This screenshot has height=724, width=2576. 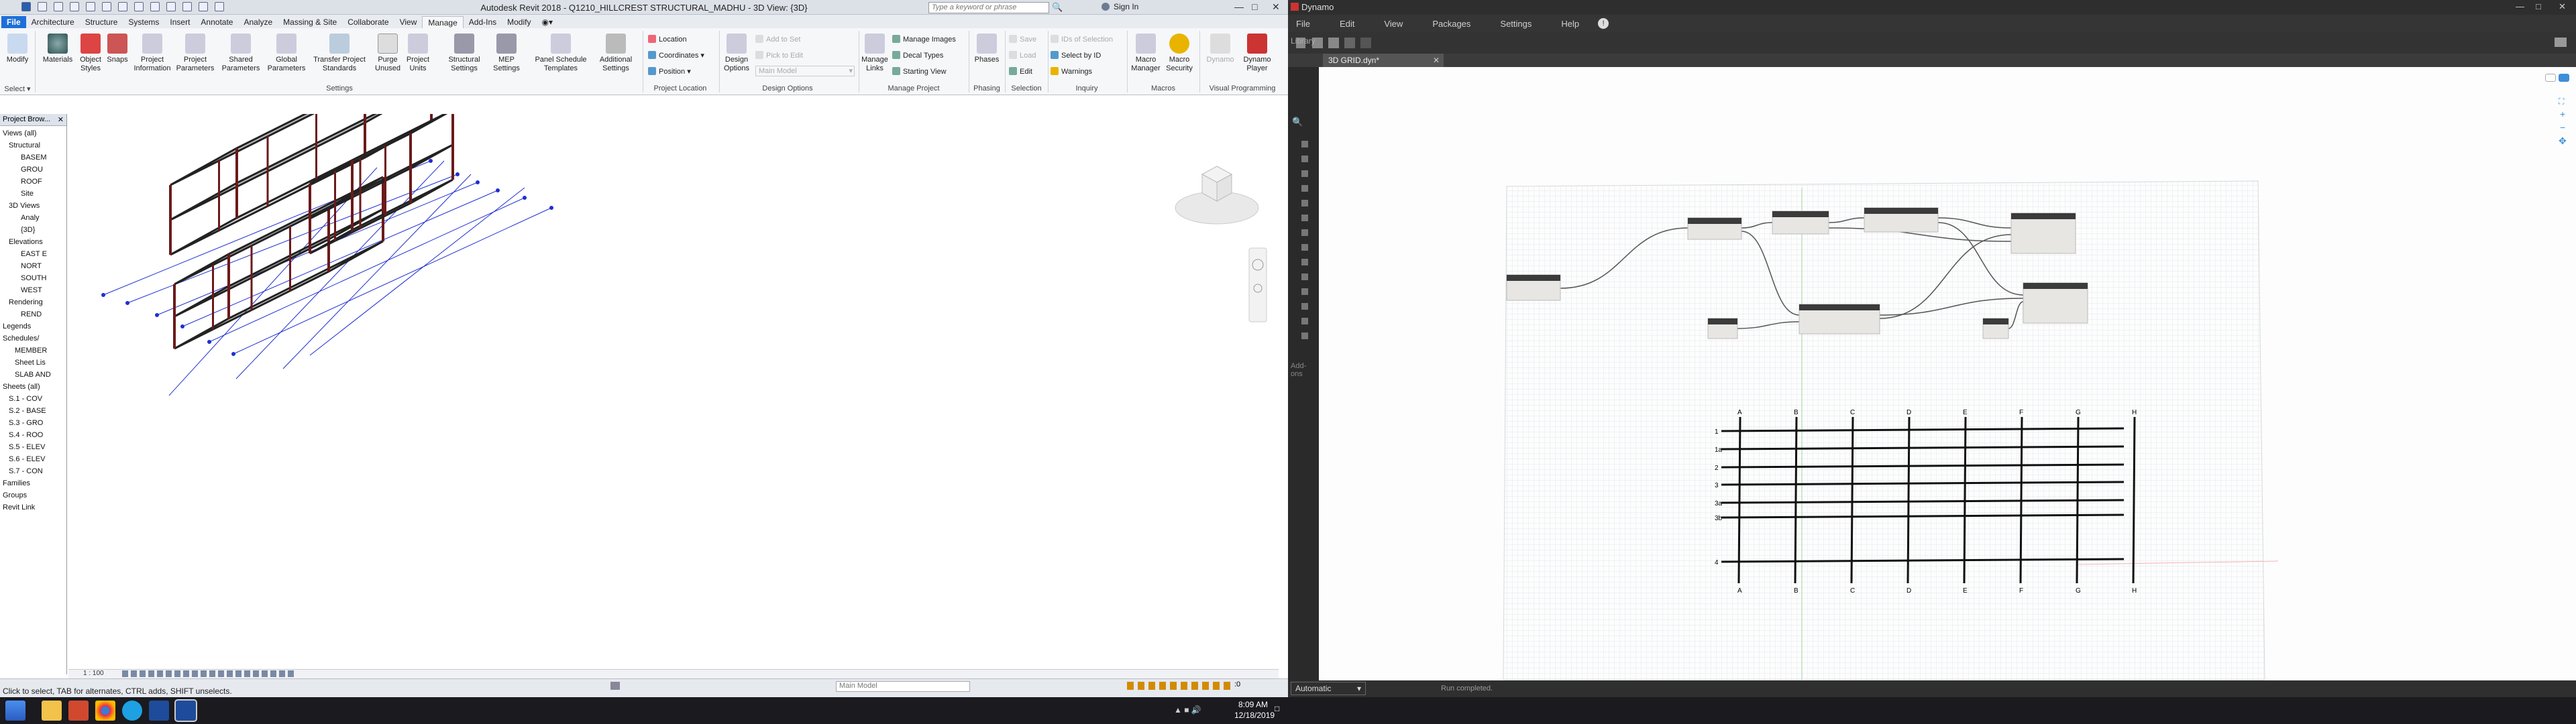 What do you see at coordinates (1020, 72) in the screenshot?
I see `selection-edit-button: Edit` at bounding box center [1020, 72].